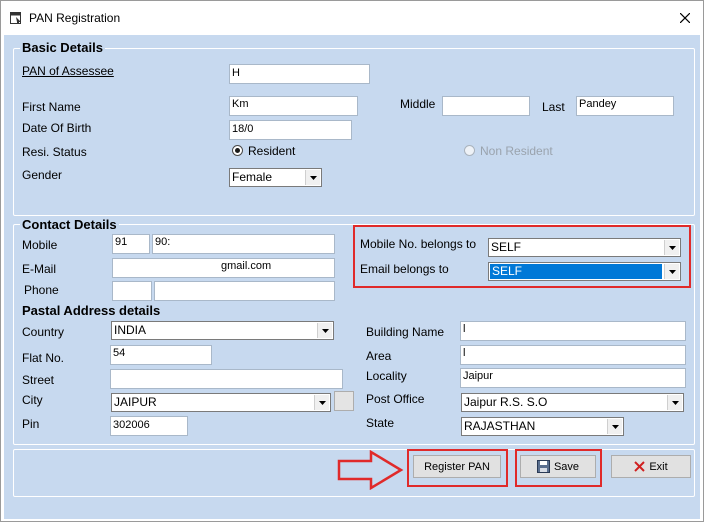  I want to click on exit-label: Exit, so click(658, 466).